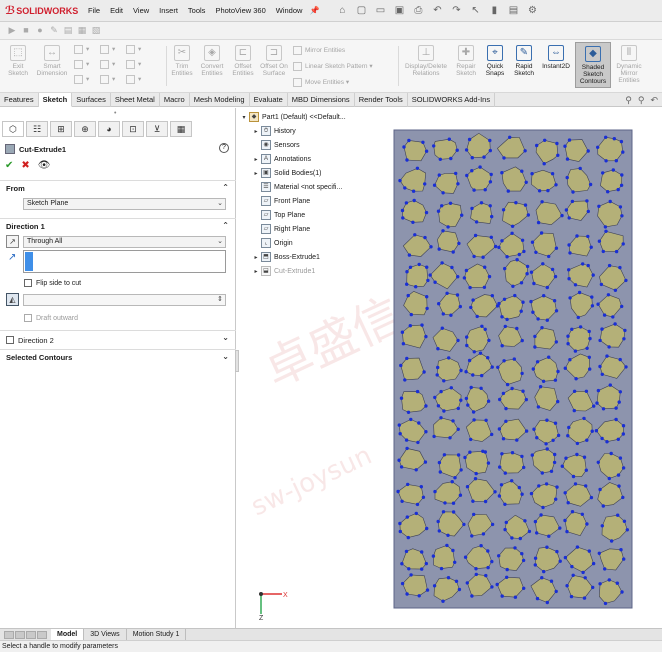 This screenshot has width=662, height=652. Describe the element at coordinates (240, 10) in the screenshot. I see `menu-photoview: PhotoView 360` at that location.